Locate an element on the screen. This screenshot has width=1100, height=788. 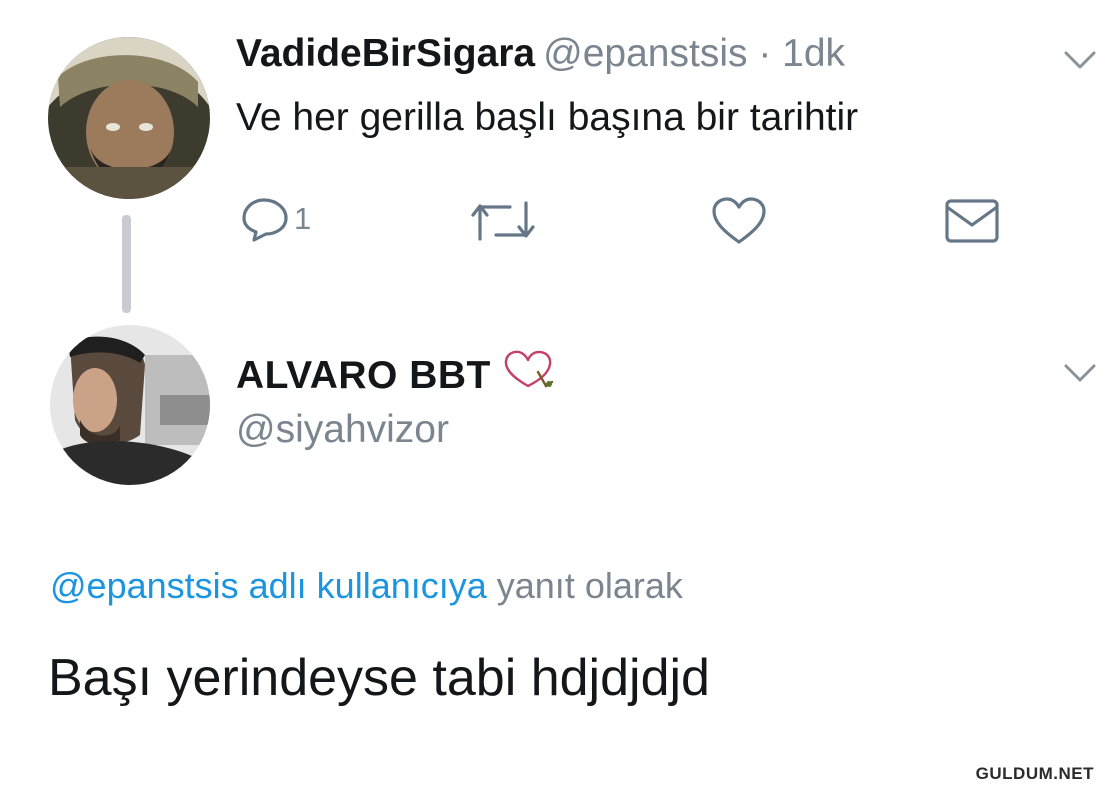
retweet-icon is located at coordinates (503, 221).